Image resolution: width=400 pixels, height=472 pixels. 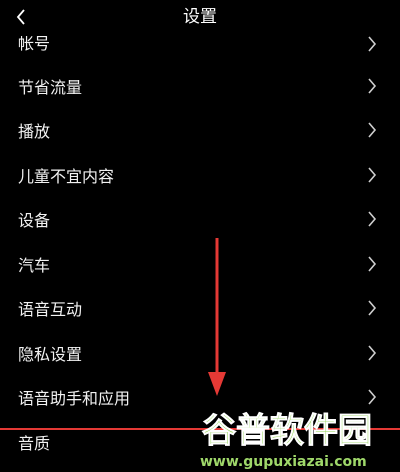 I want to click on annotation-arrow-icon, so click(x=217, y=317).